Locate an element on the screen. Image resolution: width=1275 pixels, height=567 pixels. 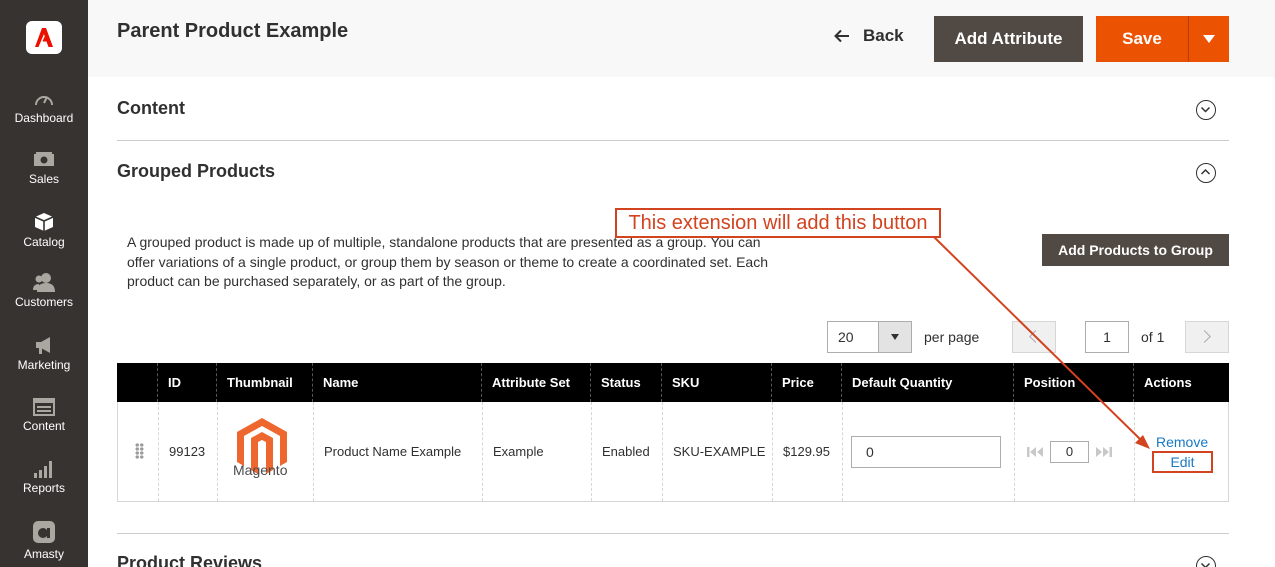
move-to-first-icon is located at coordinates (1035, 452).